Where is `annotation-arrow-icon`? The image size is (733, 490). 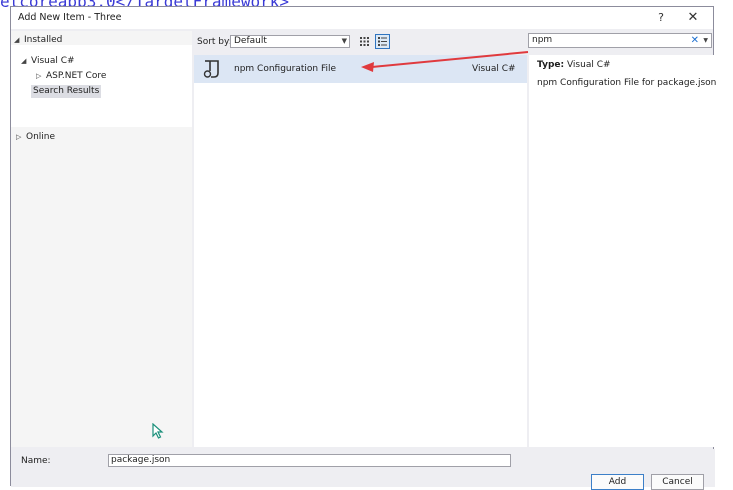 annotation-arrow-icon is located at coordinates (445, 61).